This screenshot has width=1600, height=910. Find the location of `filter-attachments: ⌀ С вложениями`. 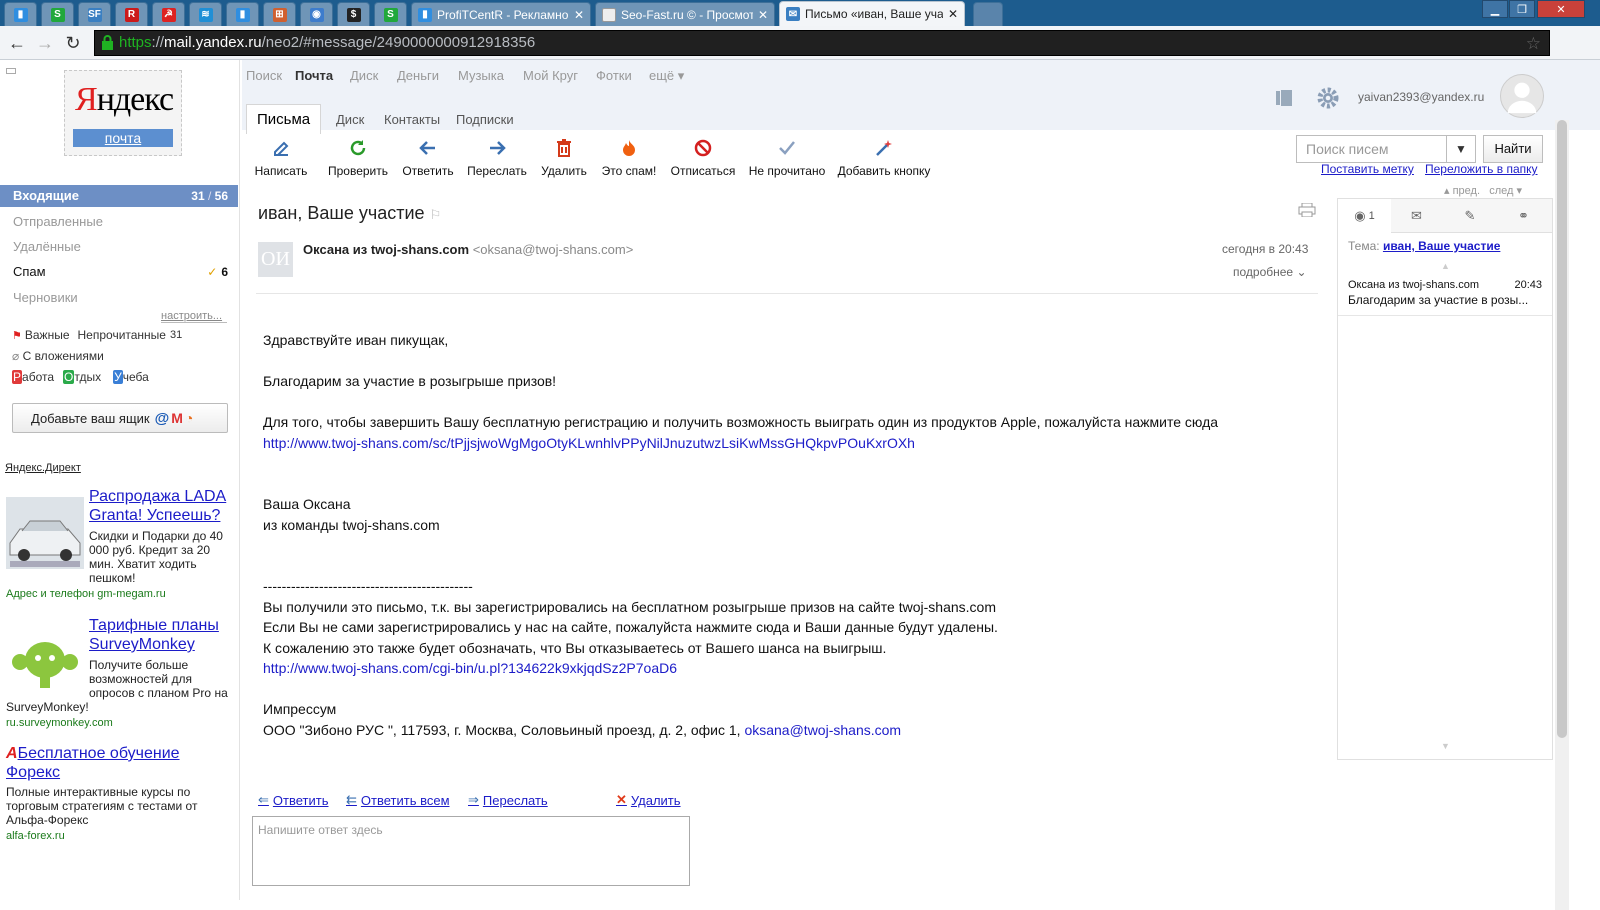

filter-attachments: ⌀ С вложениями is located at coordinates (58, 356).